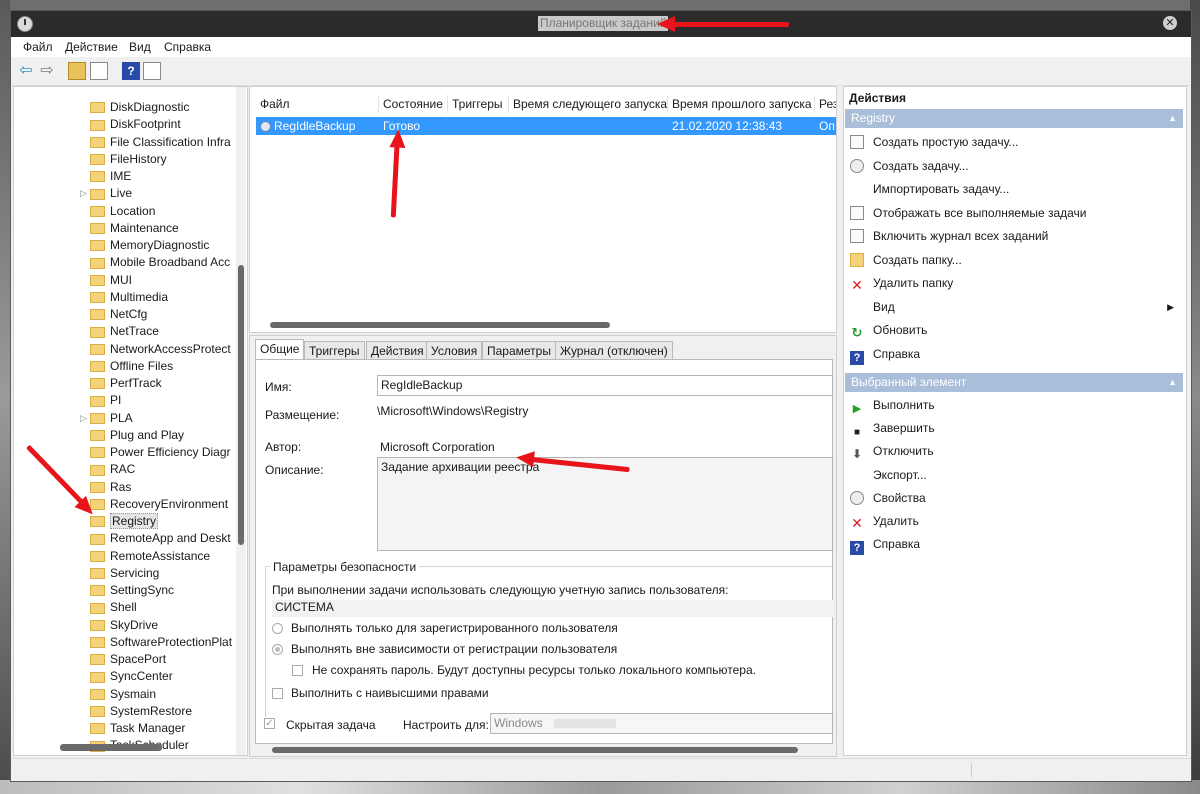 This screenshot has height=794, width=1200. Describe the element at coordinates (1015, 213) in the screenshot. I see `action-item: Отображать все выполняемые задачи` at that location.